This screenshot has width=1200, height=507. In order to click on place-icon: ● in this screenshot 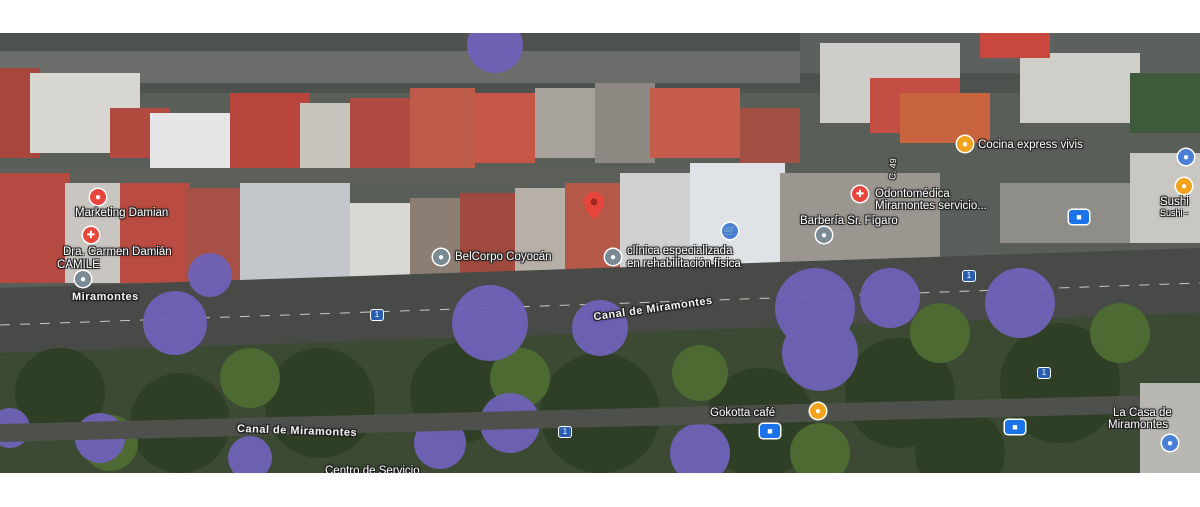, I will do `click(98, 197)`.